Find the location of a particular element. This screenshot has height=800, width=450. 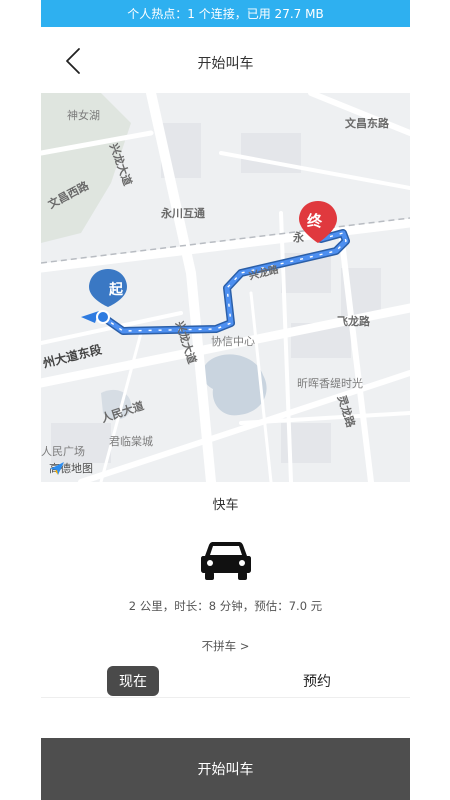

map-label-xinhui: 昕晖香缇时光 is located at coordinates (330, 383).